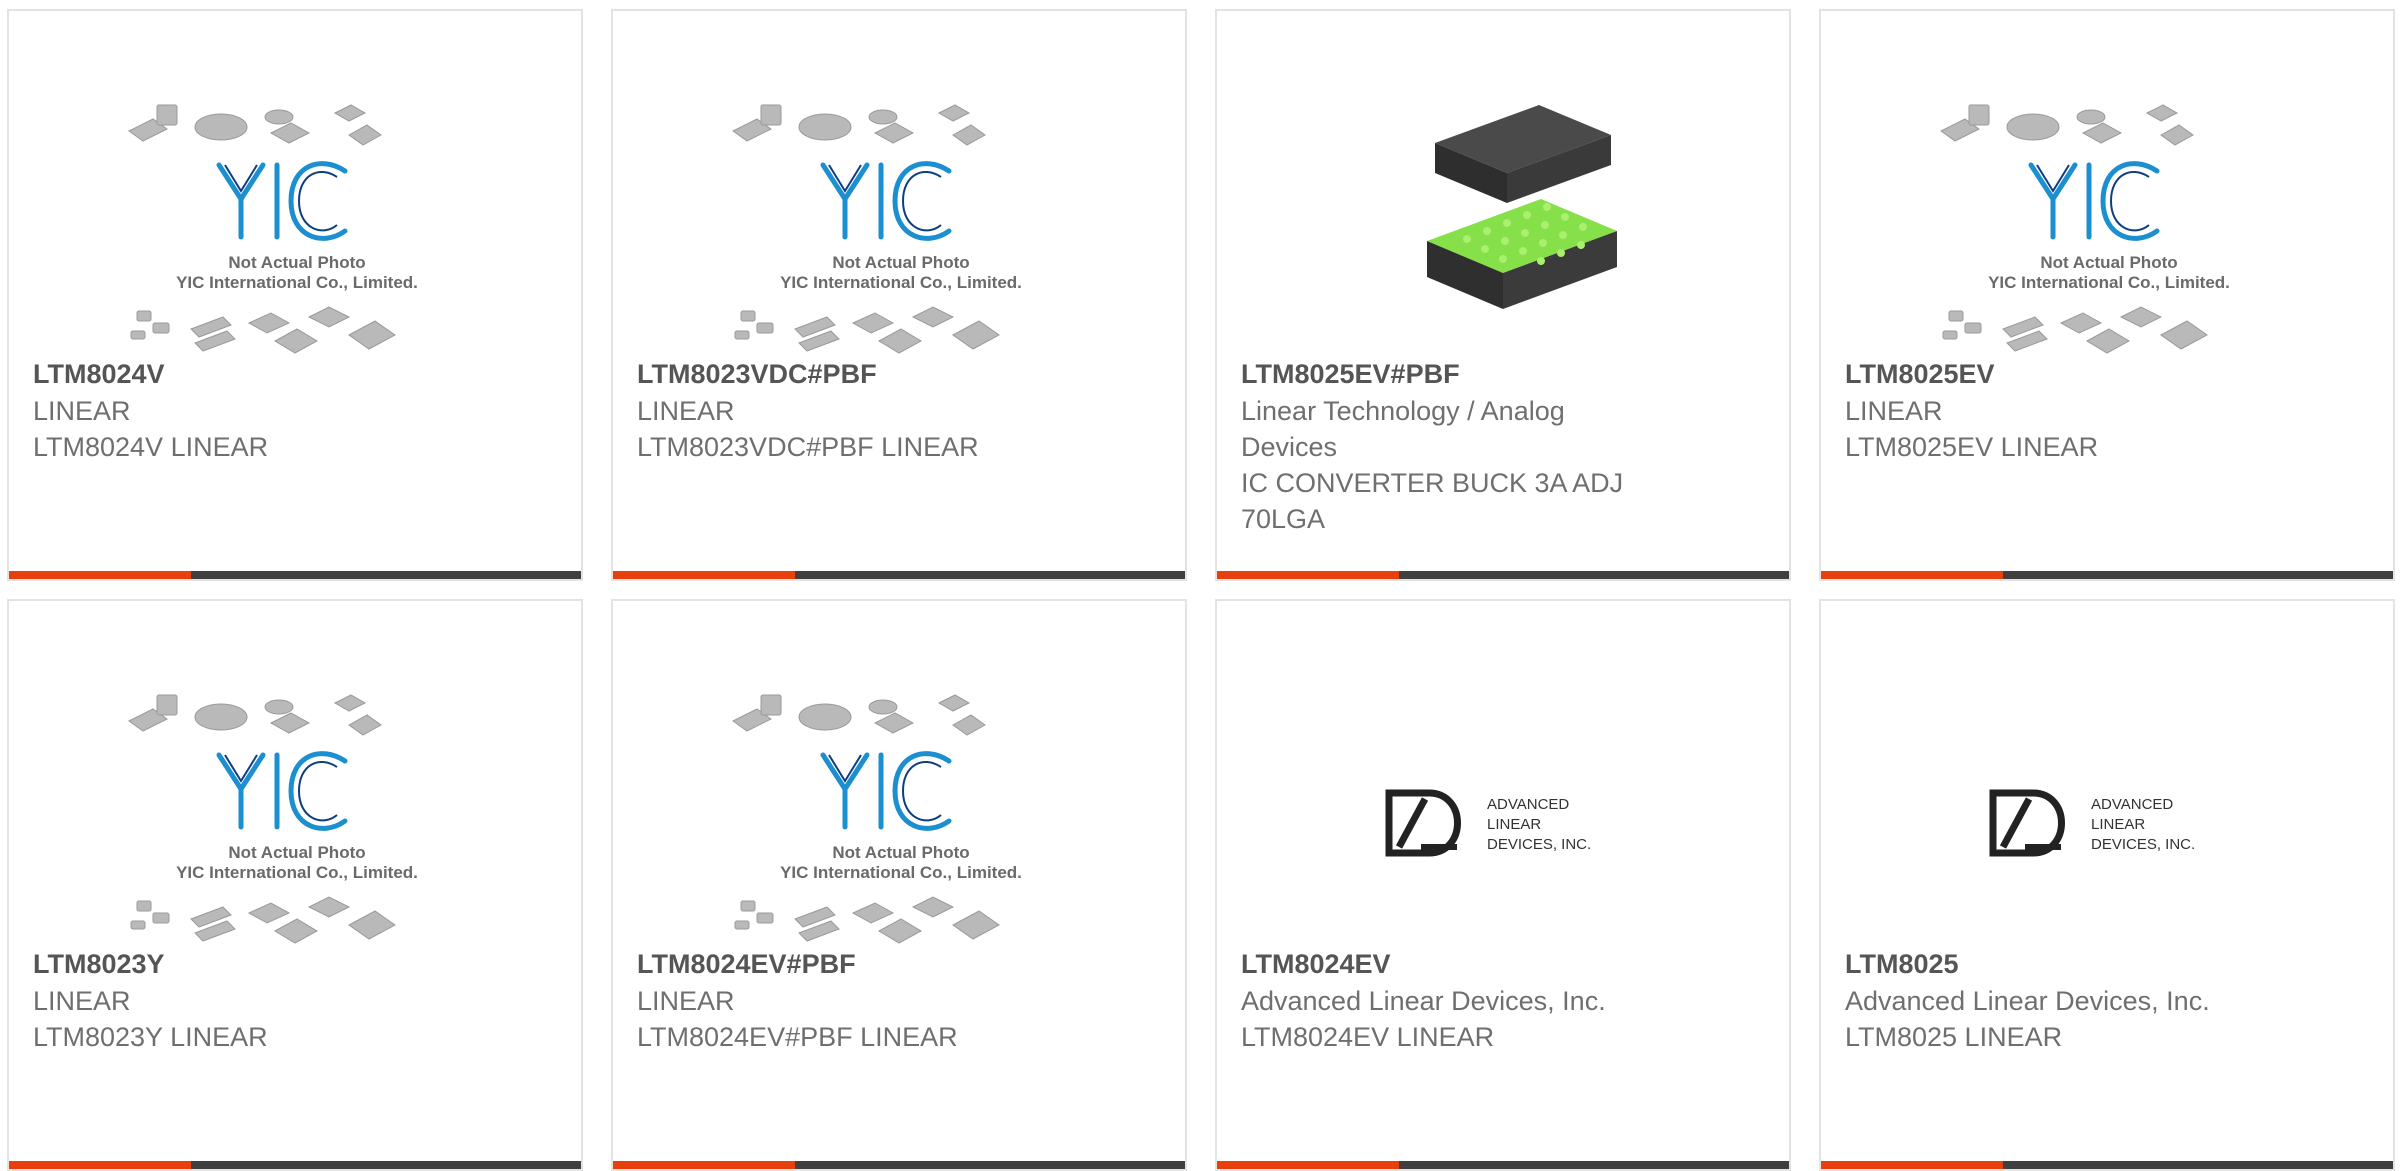  Describe the element at coordinates (1451, 374) in the screenshot. I see `part-number-link: LTM8025EV#PBF` at that location.